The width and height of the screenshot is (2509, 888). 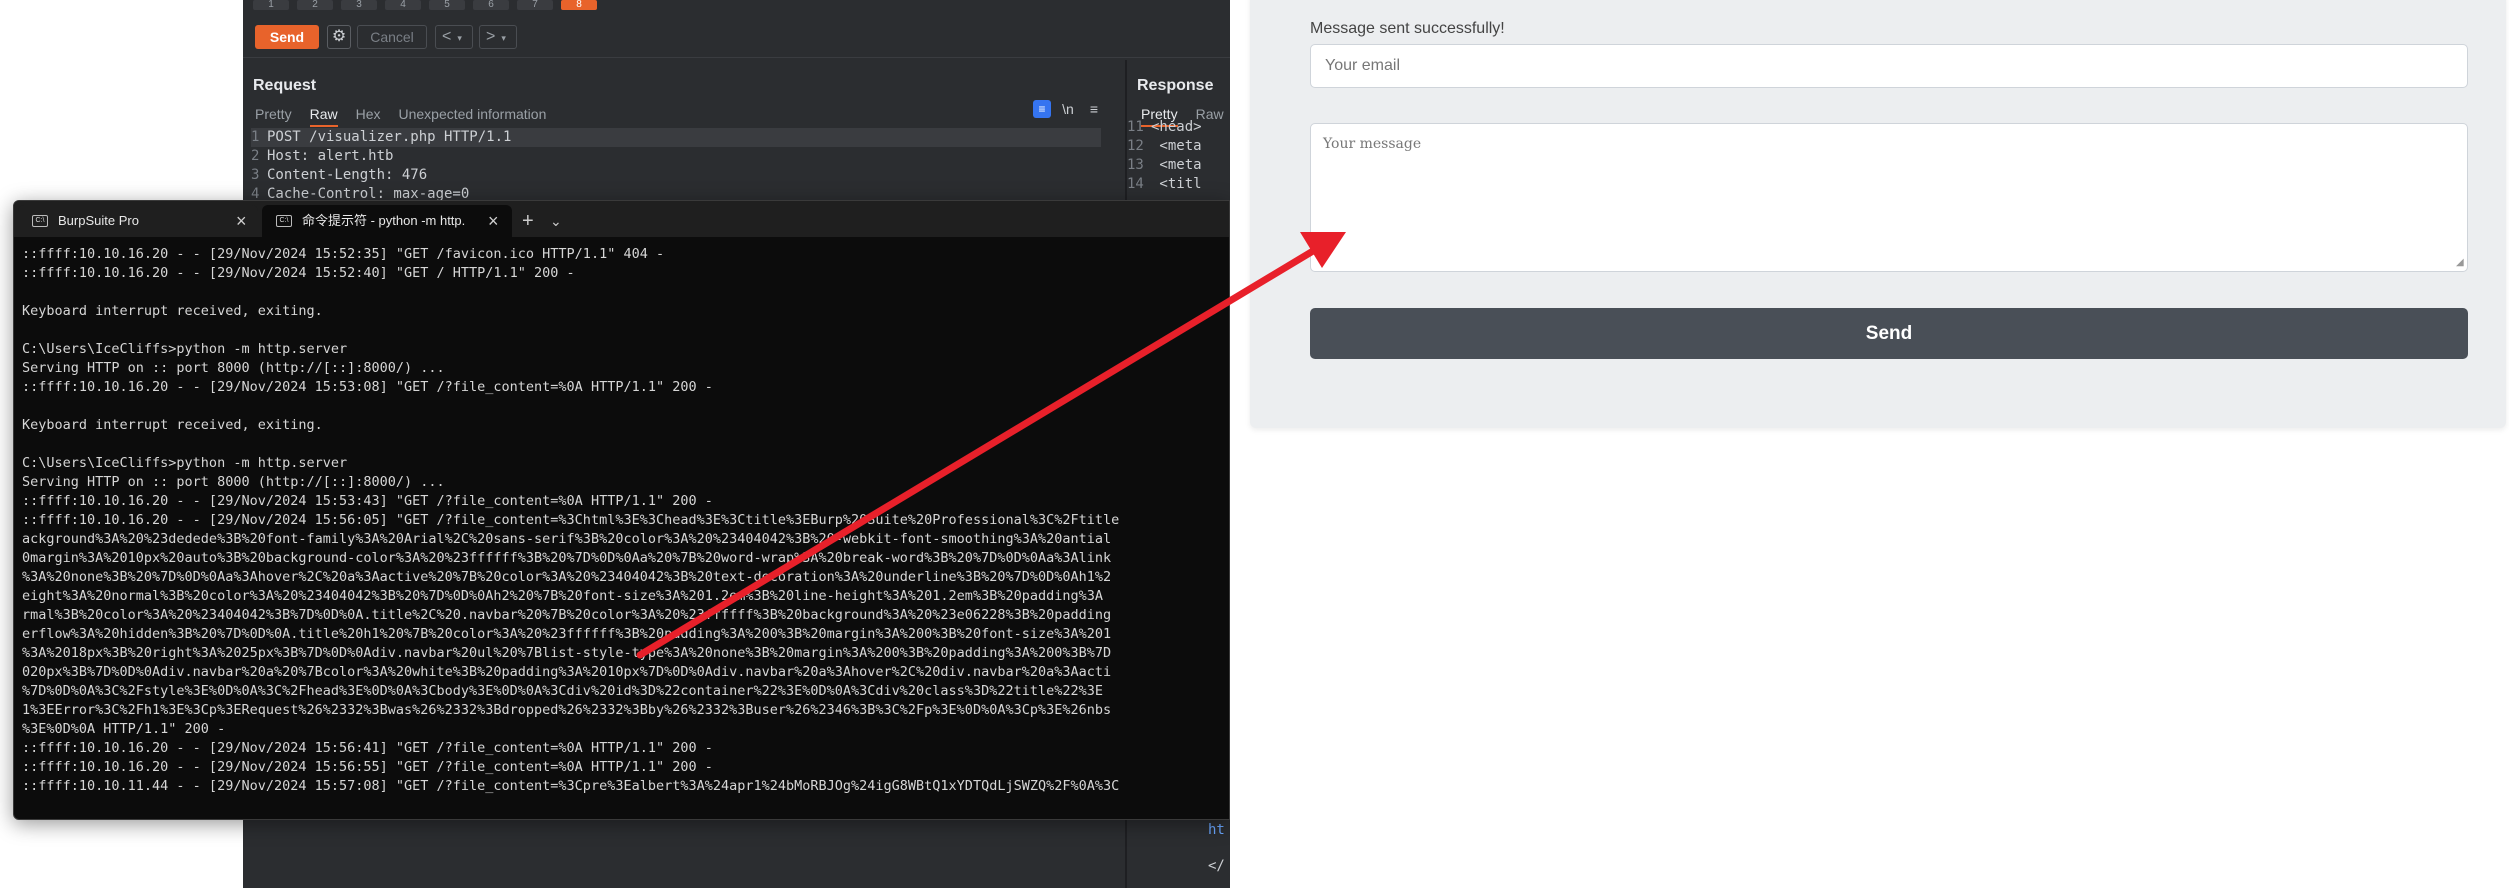 I want to click on tab-unexpected-information: Unexpected information, so click(x=473, y=114).